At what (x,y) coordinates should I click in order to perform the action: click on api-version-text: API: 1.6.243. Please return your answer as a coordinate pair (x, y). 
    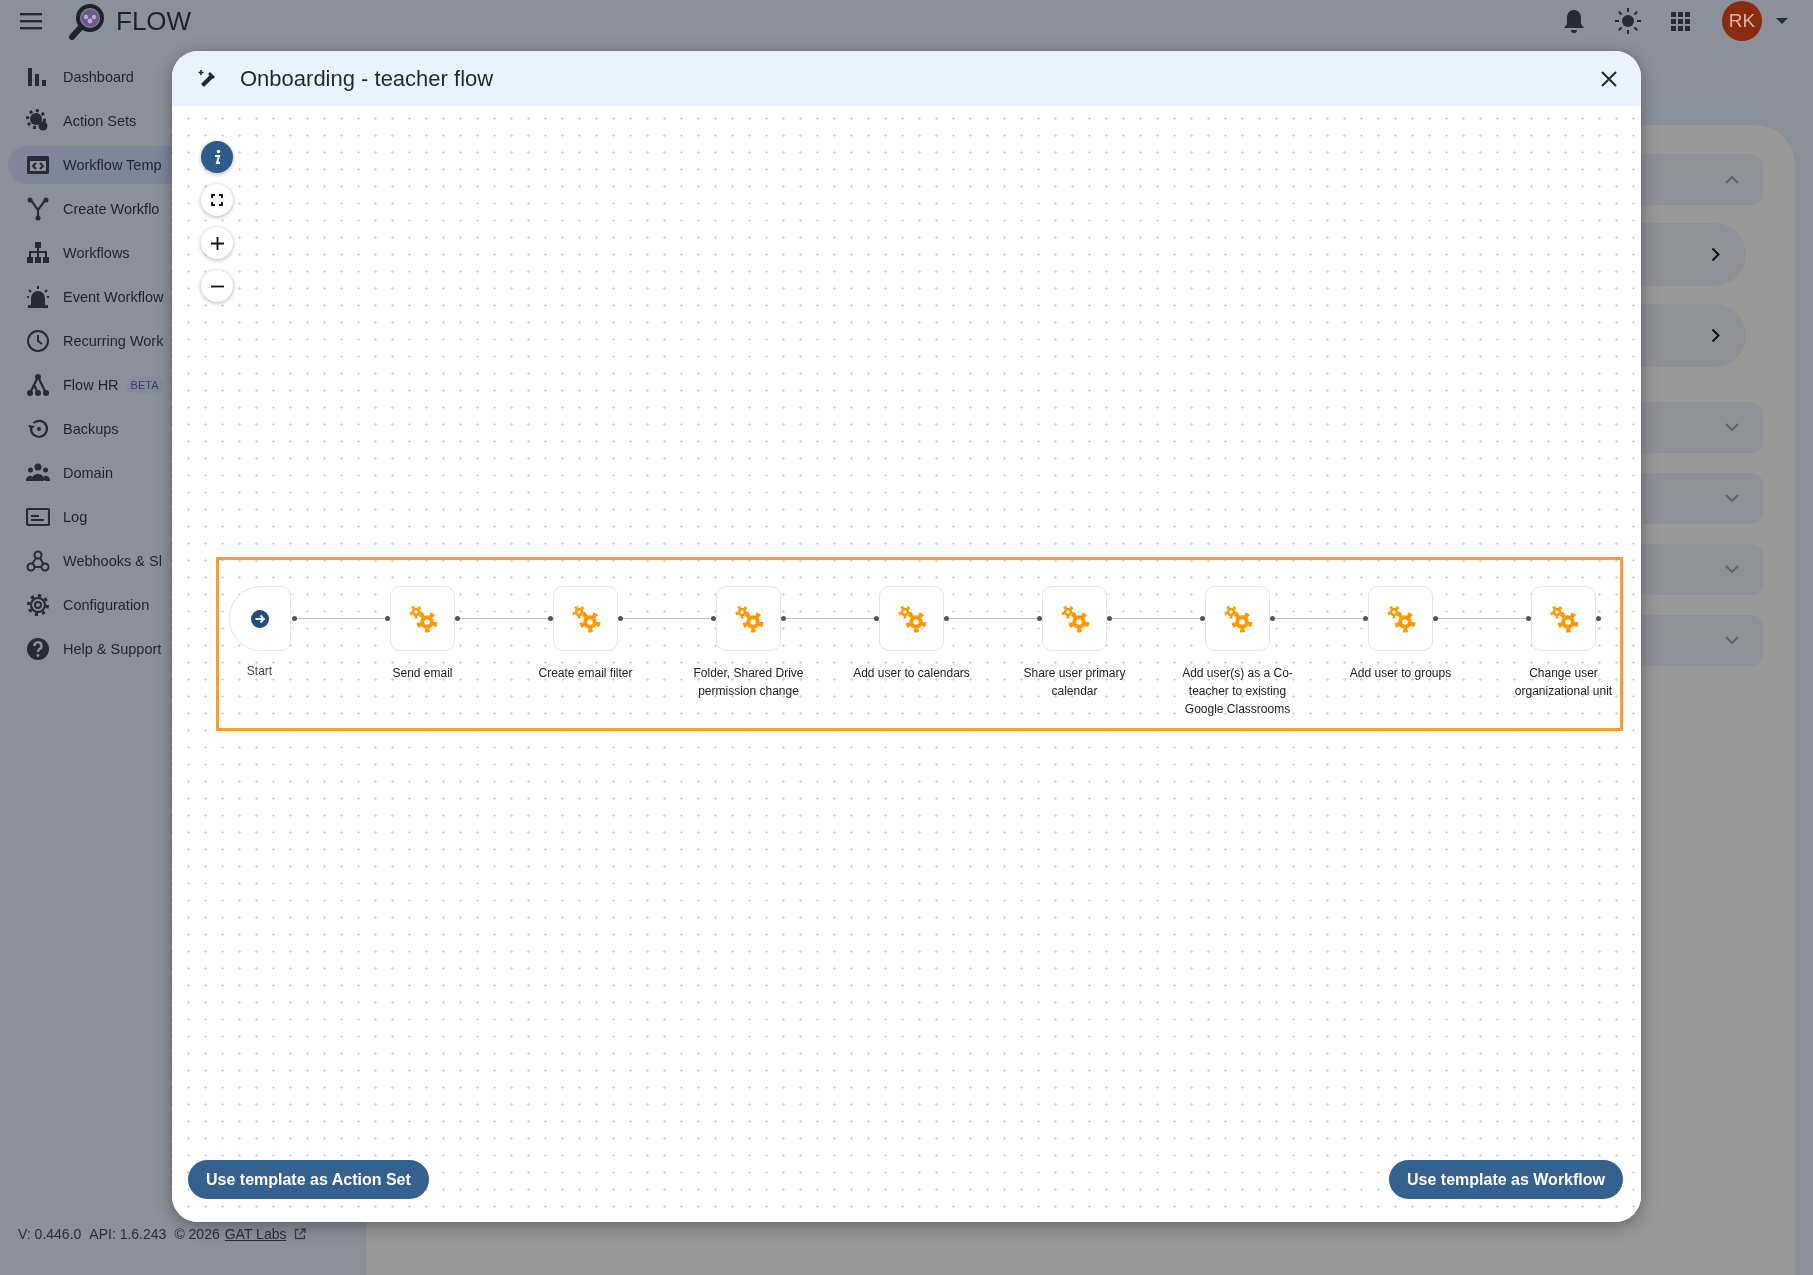
    Looking at the image, I should click on (128, 1234).